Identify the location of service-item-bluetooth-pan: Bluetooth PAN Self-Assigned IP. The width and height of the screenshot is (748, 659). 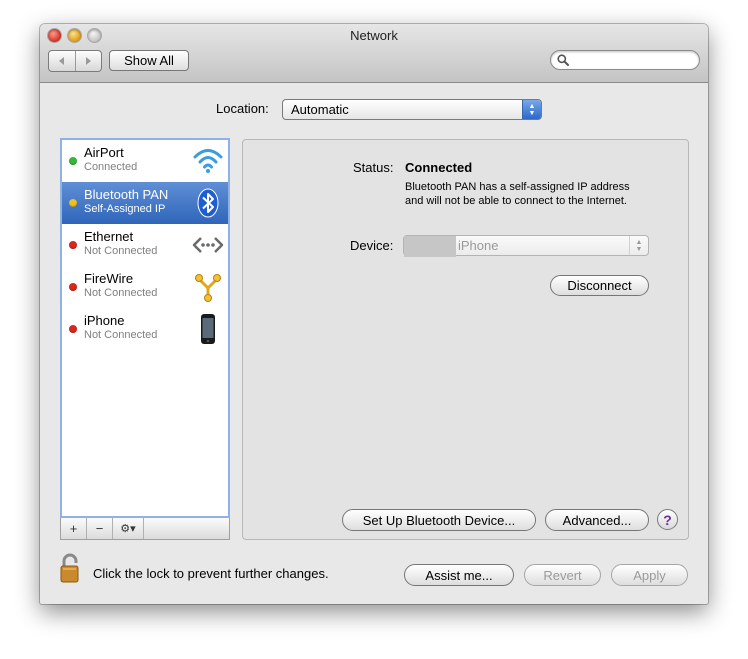
(145, 203).